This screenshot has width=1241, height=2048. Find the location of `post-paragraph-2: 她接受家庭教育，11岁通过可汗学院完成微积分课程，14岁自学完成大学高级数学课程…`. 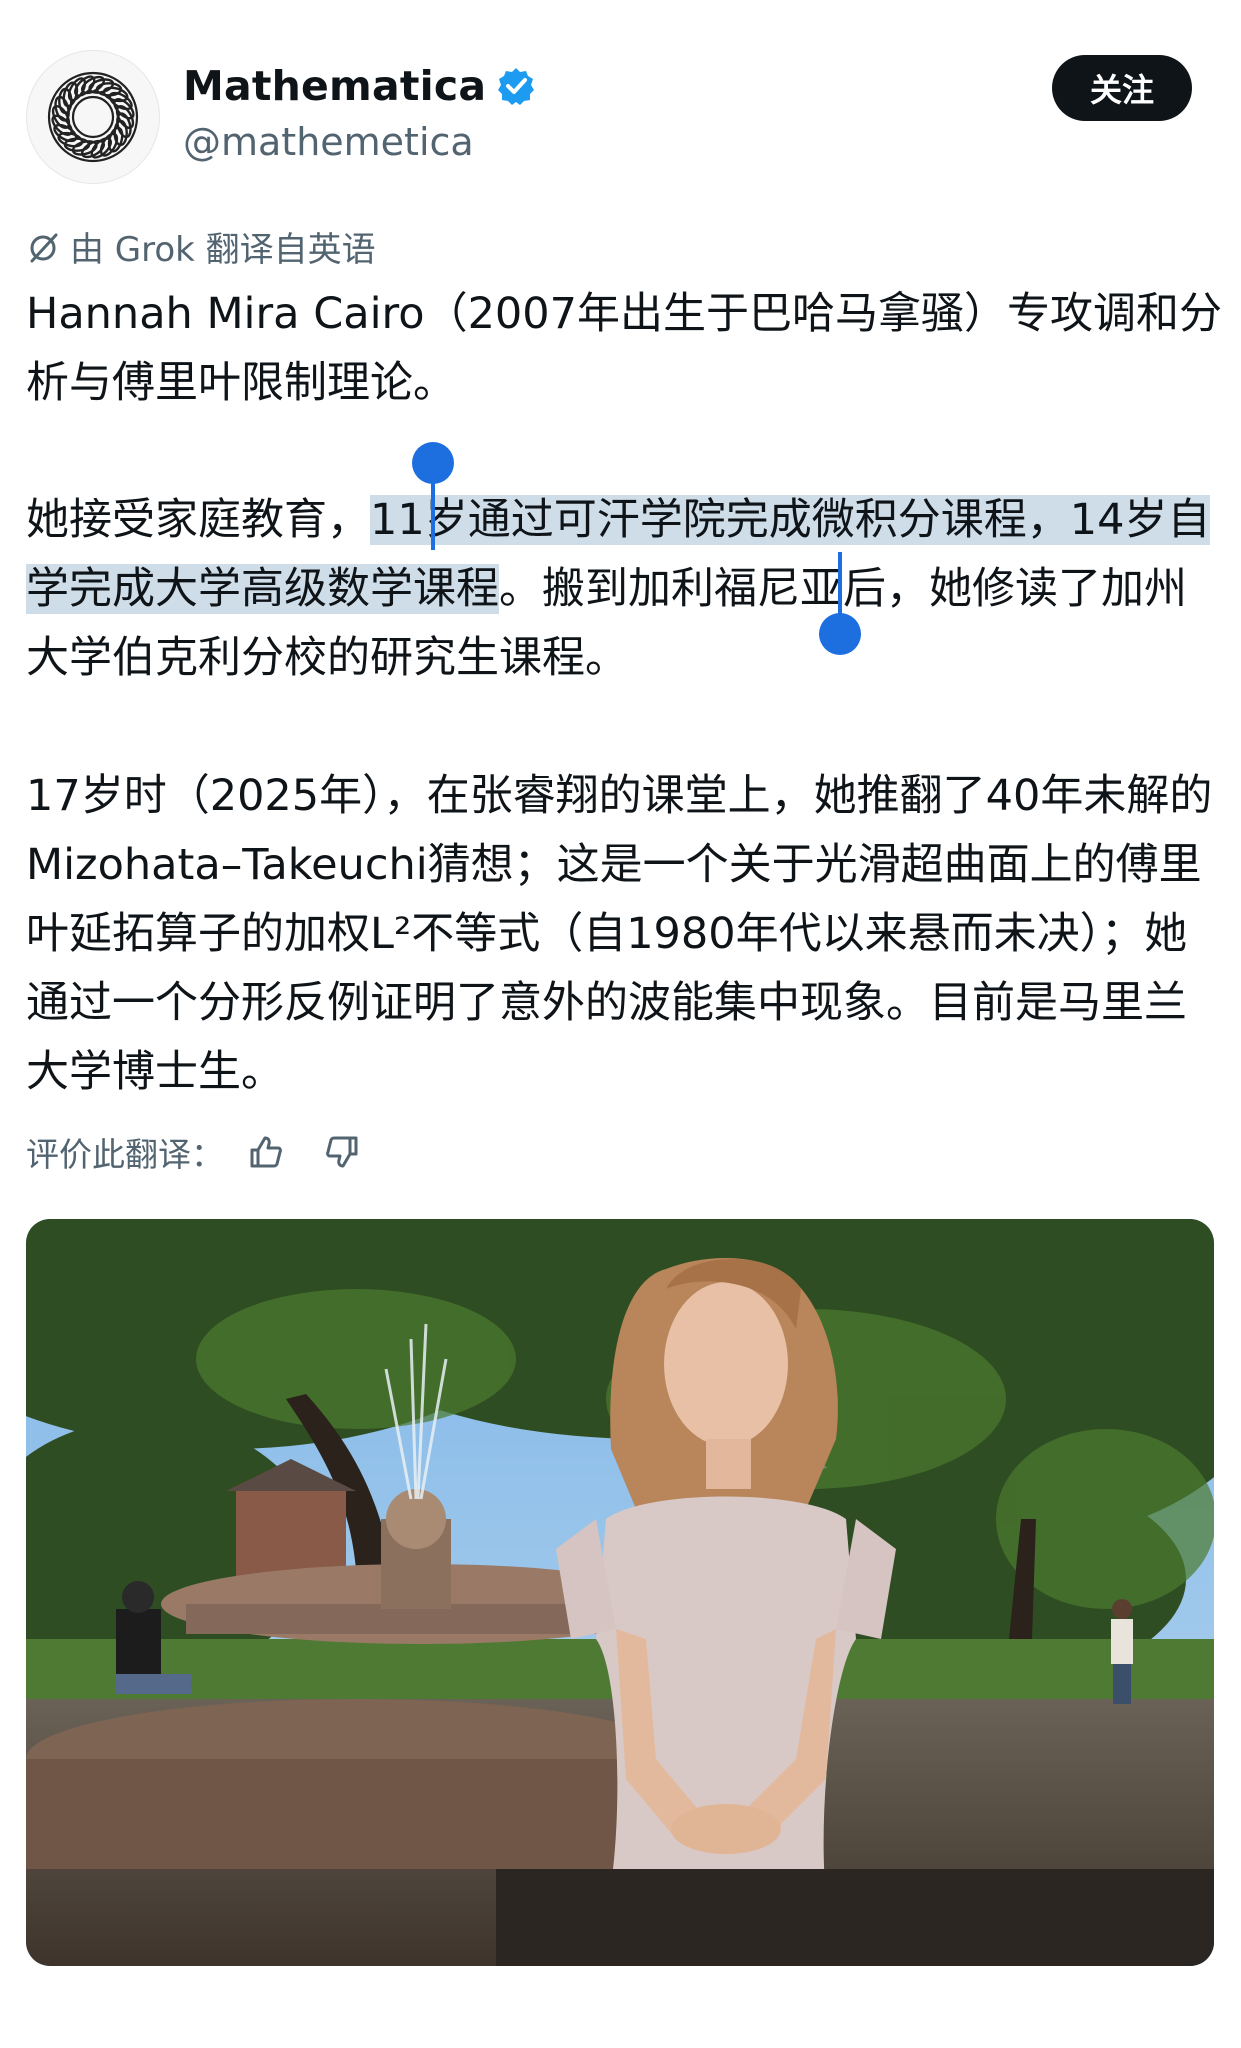

post-paragraph-2: 她接受家庭教育，11岁通过可汗学院完成微积分课程，14岁自学完成大学高级数学课程… is located at coordinates (626, 589).